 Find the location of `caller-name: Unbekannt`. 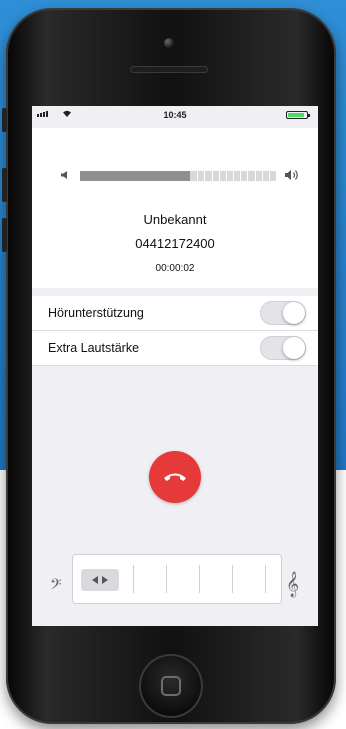

caller-name: Unbekannt is located at coordinates (175, 219).